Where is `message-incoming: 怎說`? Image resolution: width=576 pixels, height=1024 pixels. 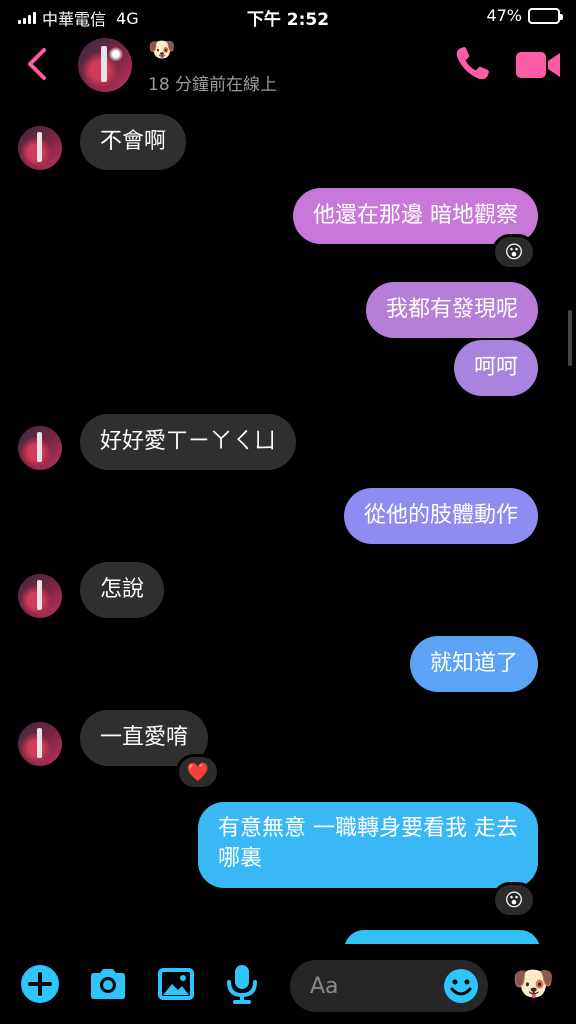 message-incoming: 怎說 is located at coordinates (122, 590).